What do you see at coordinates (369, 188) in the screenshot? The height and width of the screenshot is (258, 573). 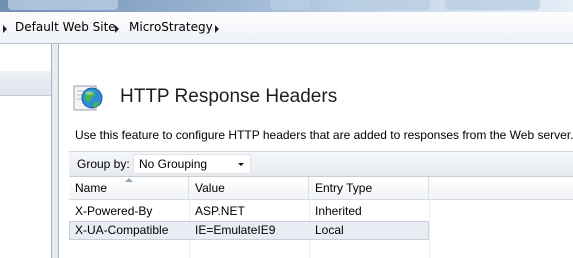 I see `column-header-entry-type: Entry Type` at bounding box center [369, 188].